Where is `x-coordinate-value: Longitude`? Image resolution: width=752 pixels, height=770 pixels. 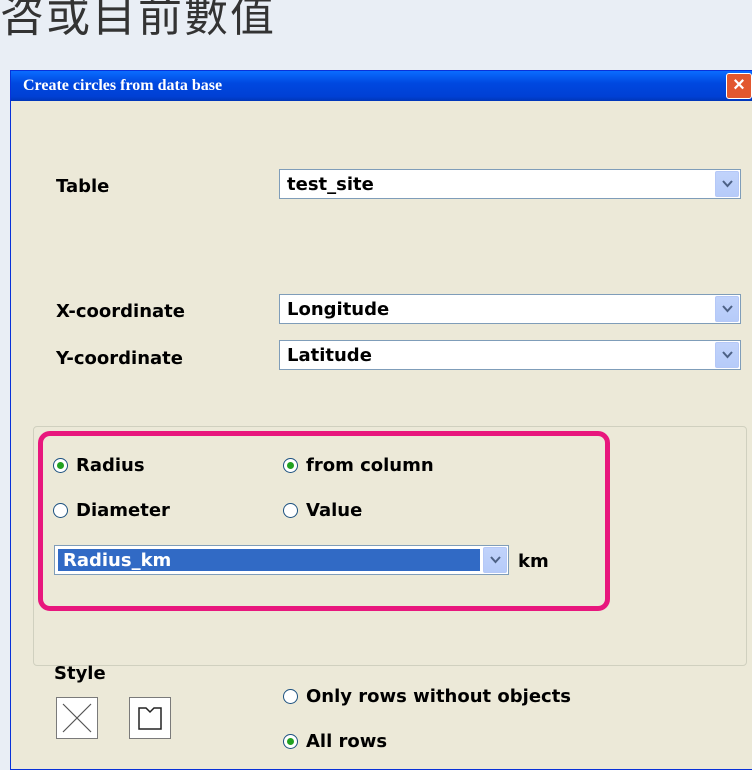
x-coordinate-value: Longitude is located at coordinates (338, 309).